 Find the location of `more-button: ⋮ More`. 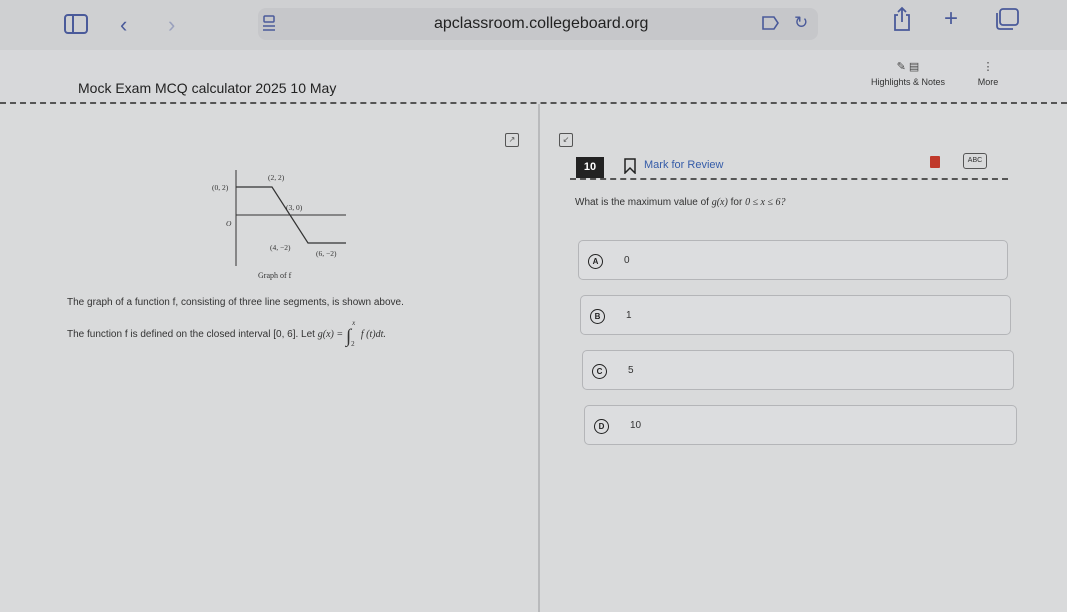

more-button: ⋮ More is located at coordinates (988, 73).